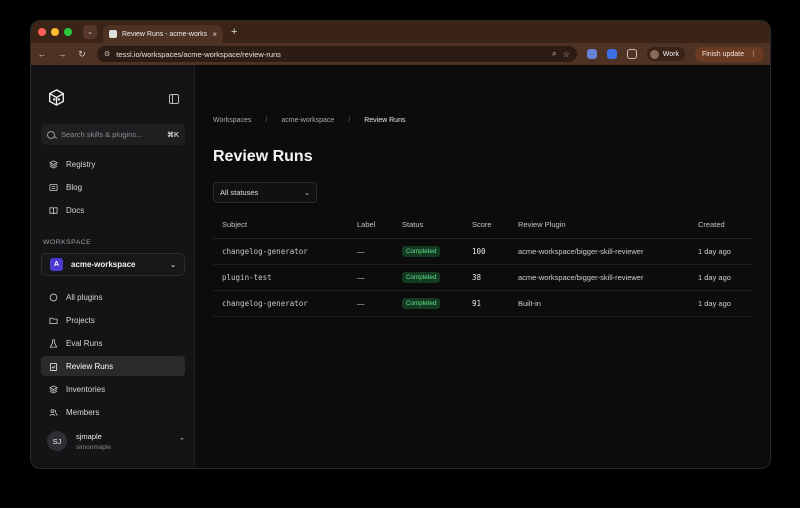 This screenshot has height=508, width=800. Describe the element at coordinates (113, 210) in the screenshot. I see `sidebar-item-docs: Docs` at that location.